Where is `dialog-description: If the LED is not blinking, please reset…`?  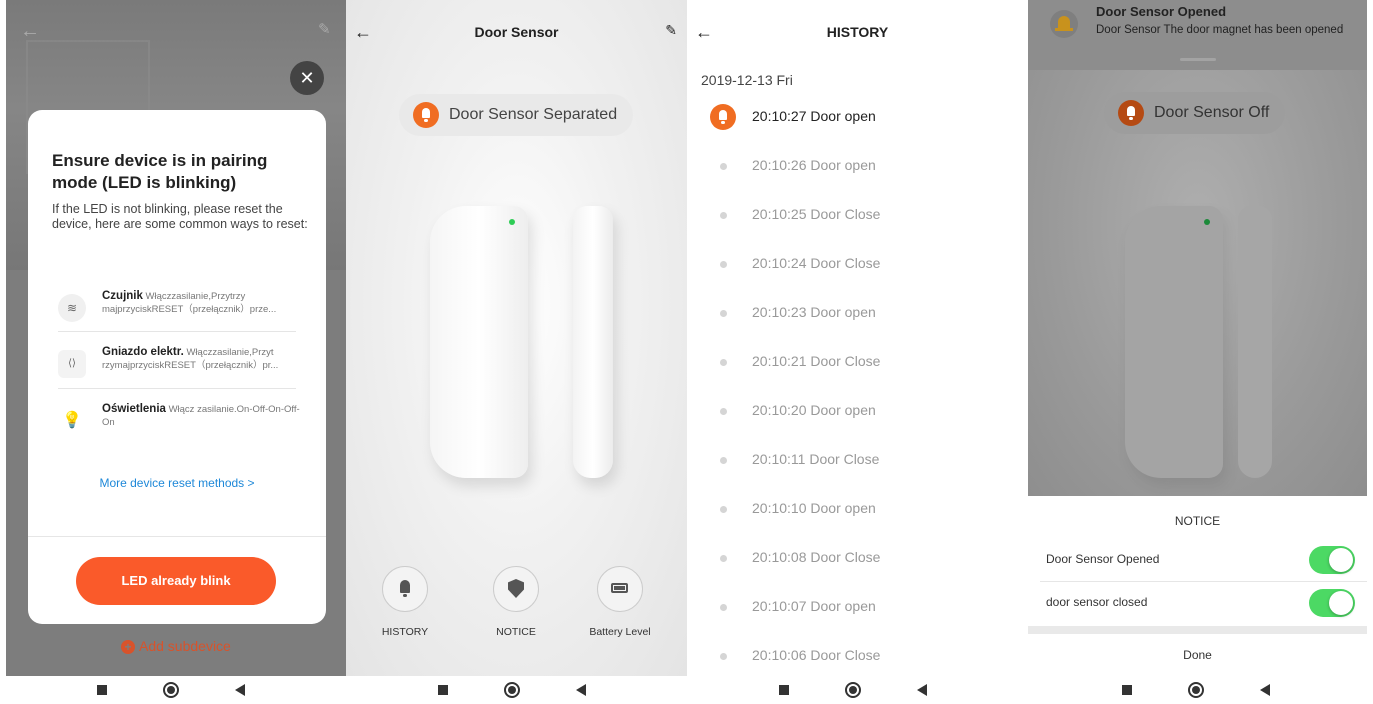
dialog-description: If the LED is not blinking, please reset… is located at coordinates (180, 216).